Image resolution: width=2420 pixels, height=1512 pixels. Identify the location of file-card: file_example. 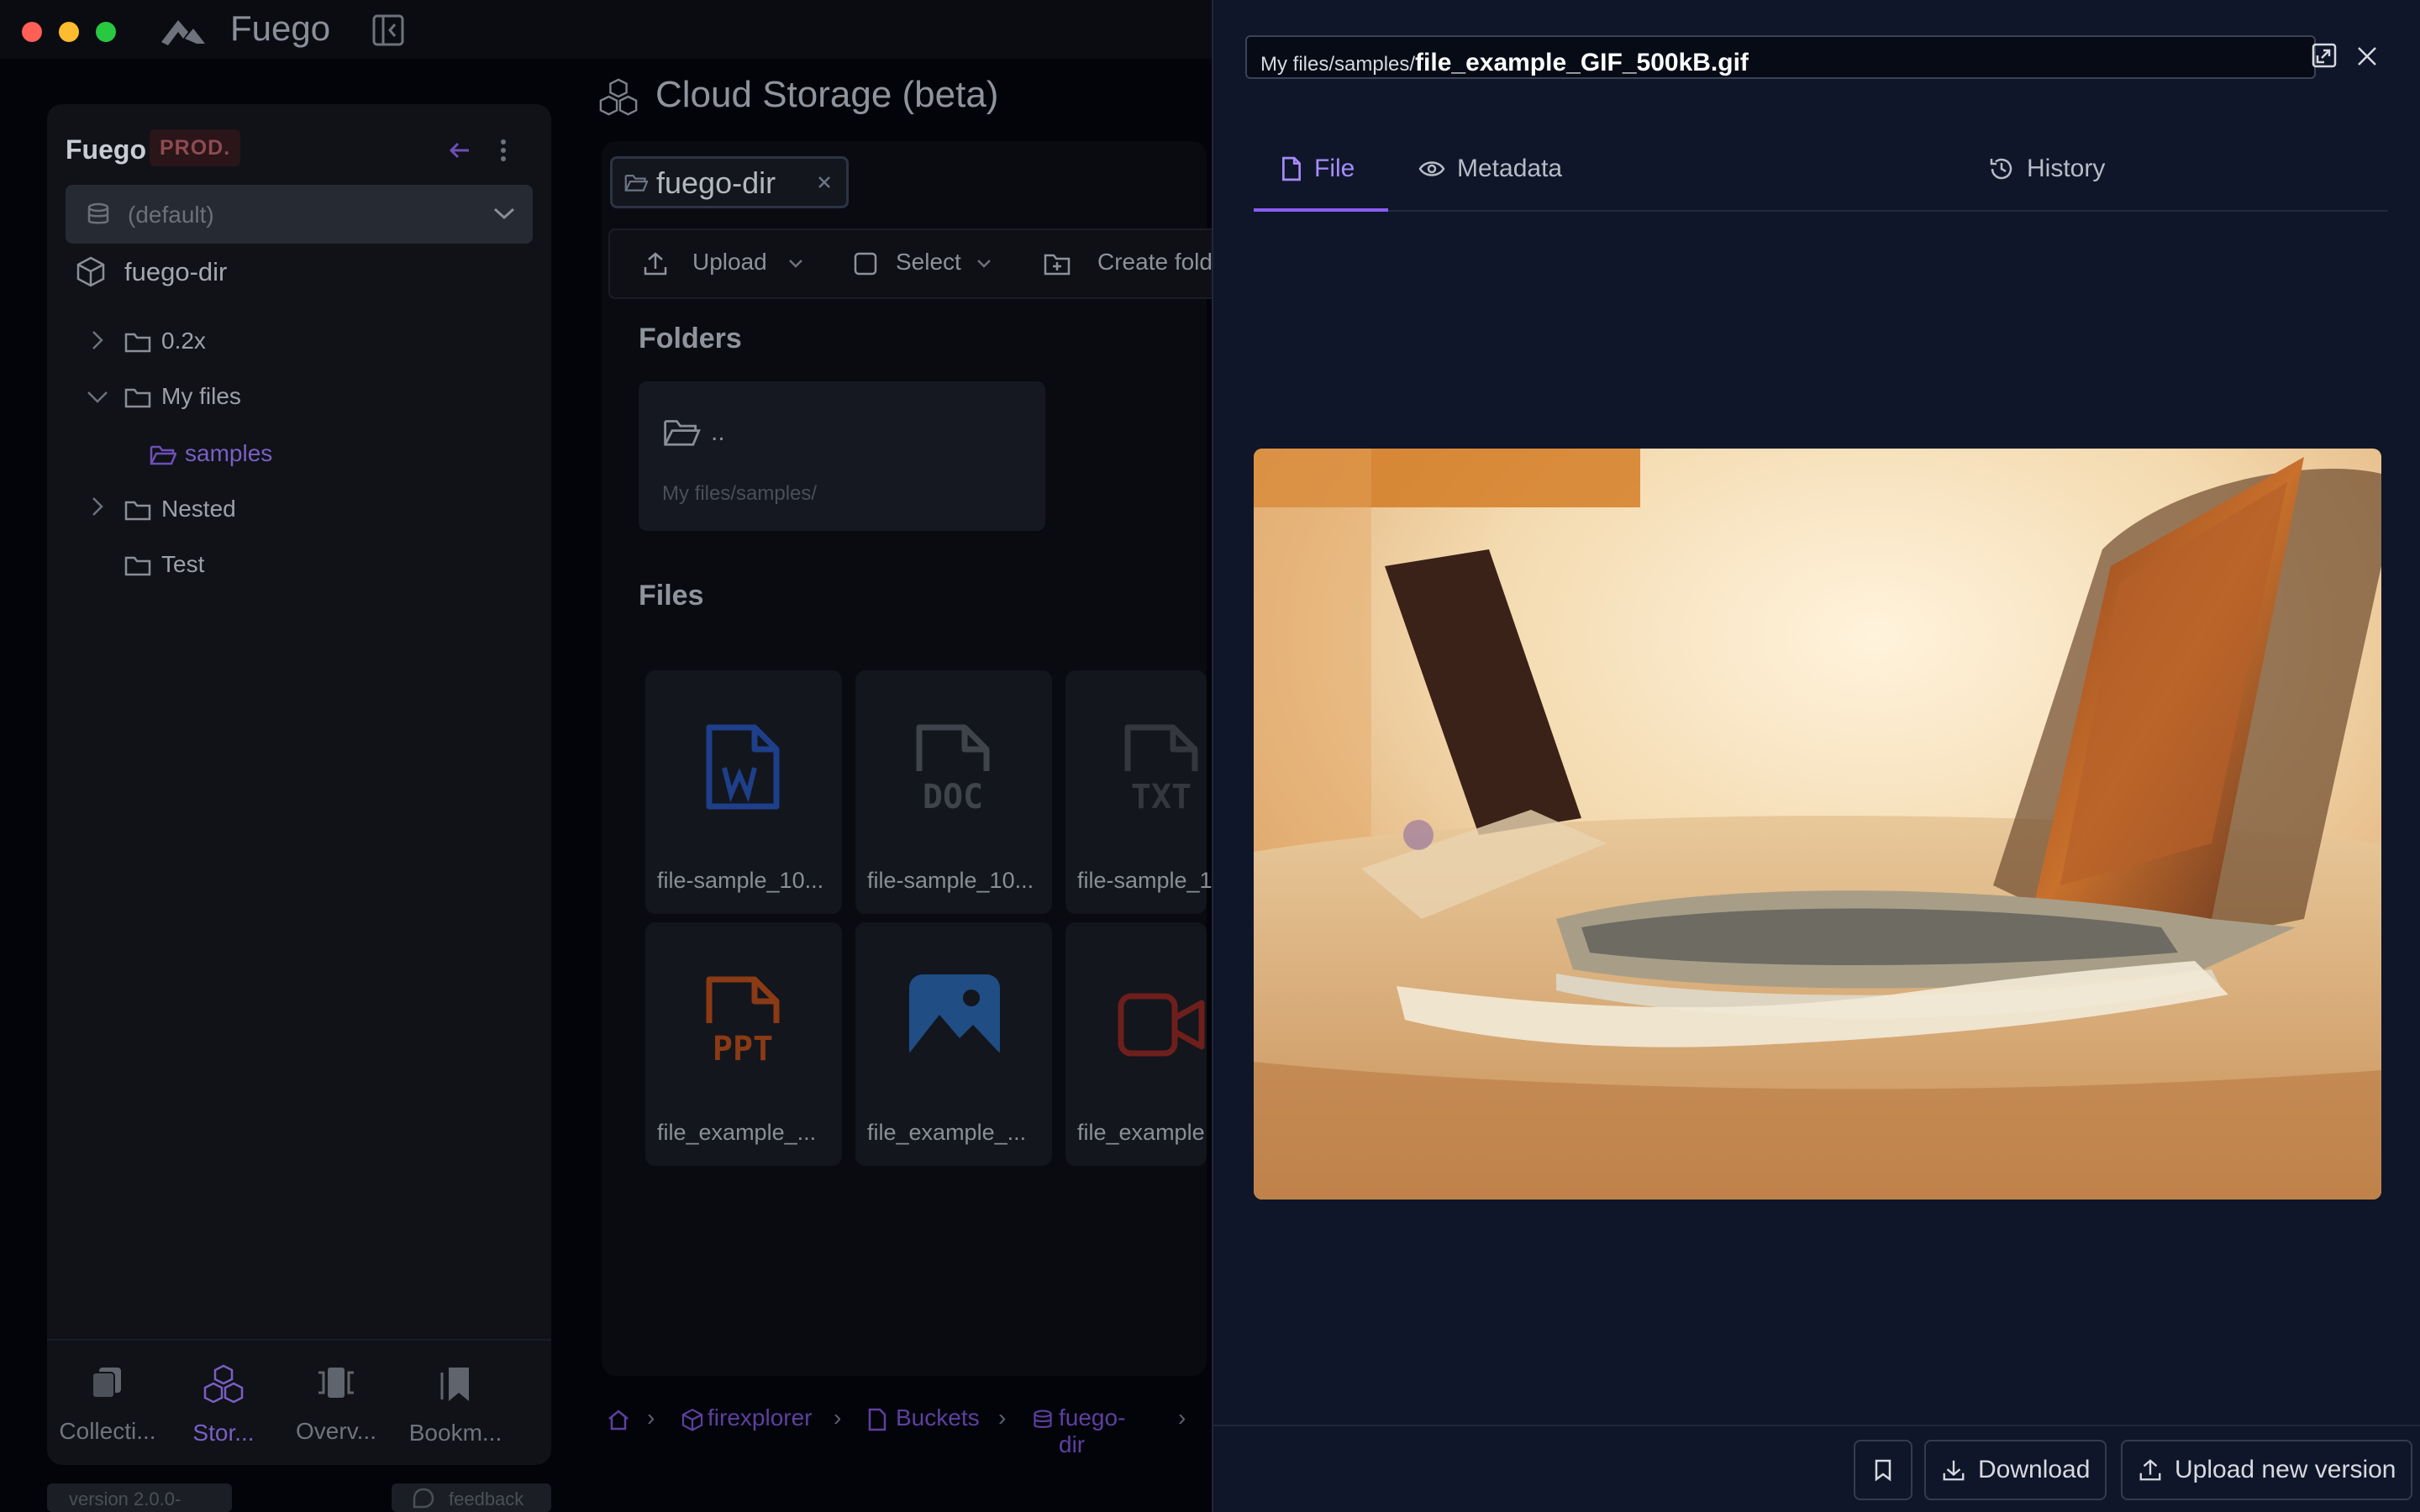
(1136, 1044).